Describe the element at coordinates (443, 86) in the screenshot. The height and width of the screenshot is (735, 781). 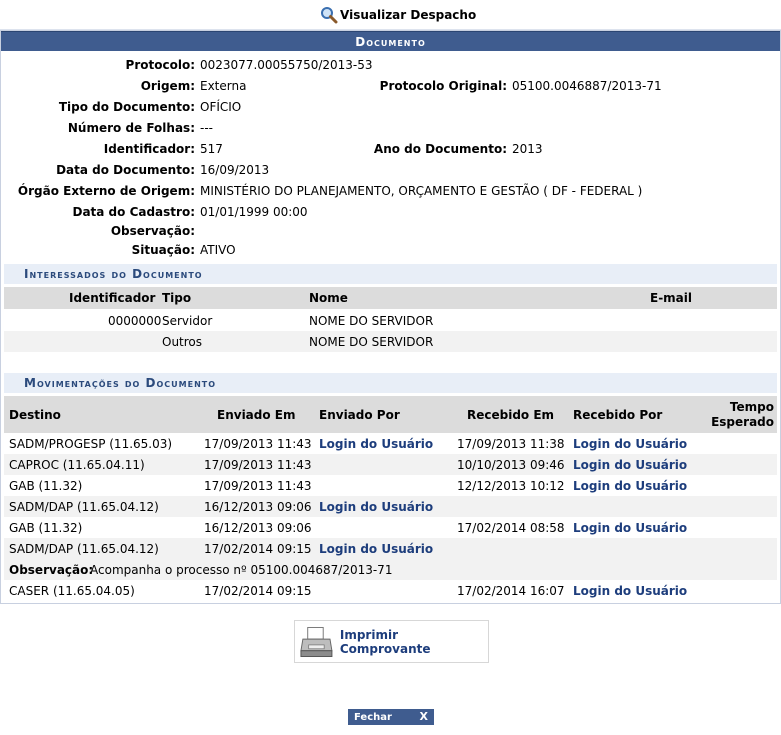
I see `protocolo-original-label: Protocolo Original:` at that location.